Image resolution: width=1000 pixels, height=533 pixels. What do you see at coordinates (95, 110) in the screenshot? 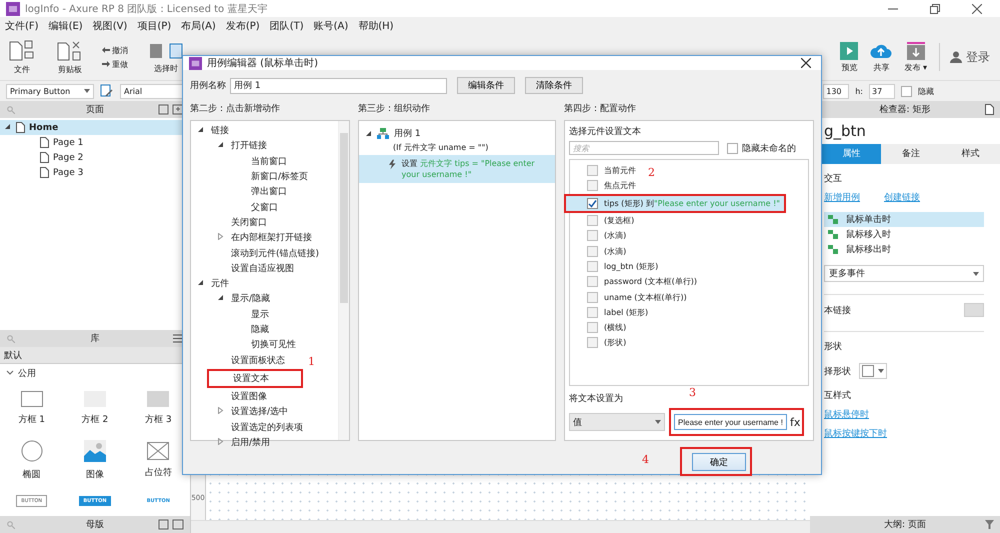
I see `panel-title: 页面` at bounding box center [95, 110].